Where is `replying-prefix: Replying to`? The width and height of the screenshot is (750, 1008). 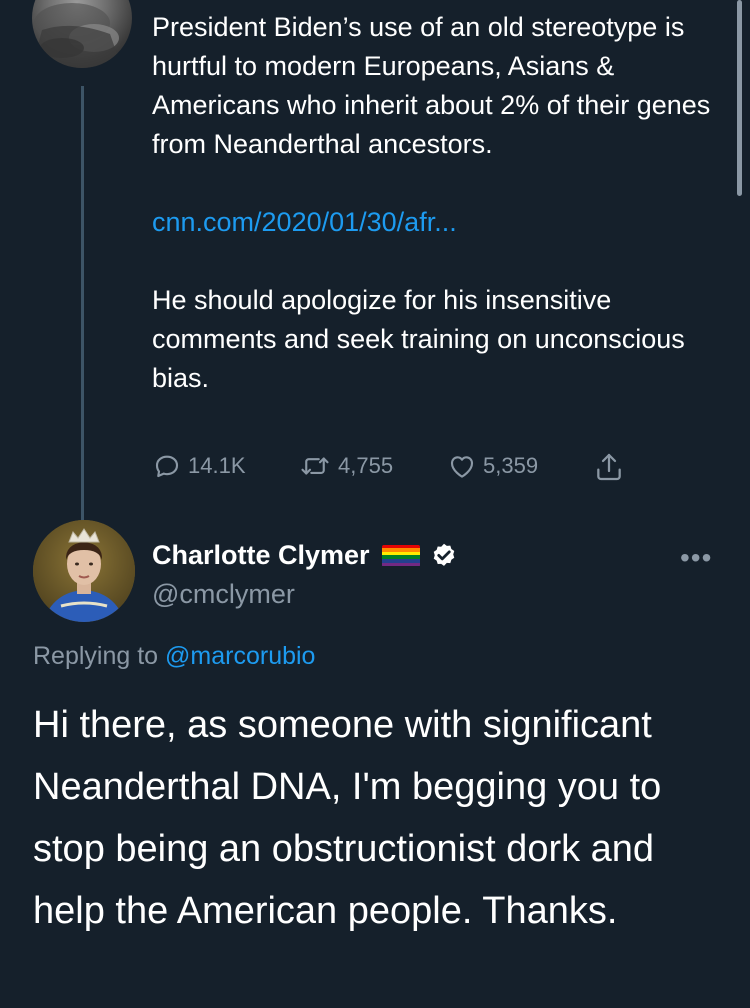
replying-prefix: Replying to is located at coordinates (96, 656).